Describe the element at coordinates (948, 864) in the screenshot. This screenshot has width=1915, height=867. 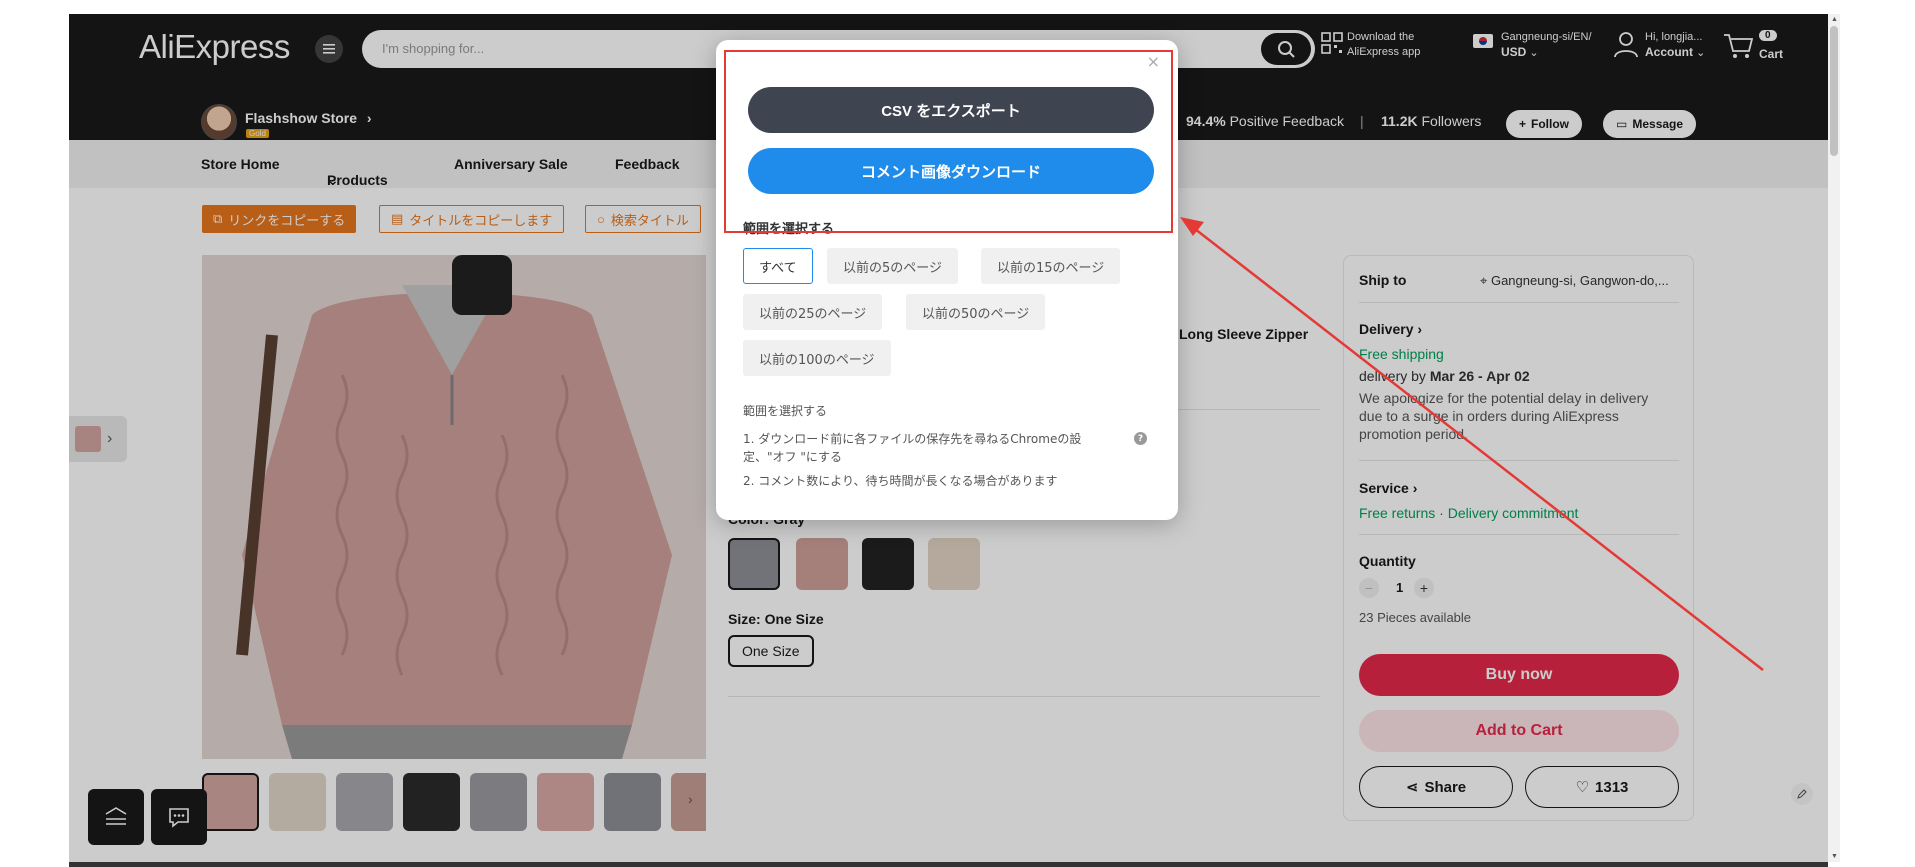
I see `bottom-strip` at that location.